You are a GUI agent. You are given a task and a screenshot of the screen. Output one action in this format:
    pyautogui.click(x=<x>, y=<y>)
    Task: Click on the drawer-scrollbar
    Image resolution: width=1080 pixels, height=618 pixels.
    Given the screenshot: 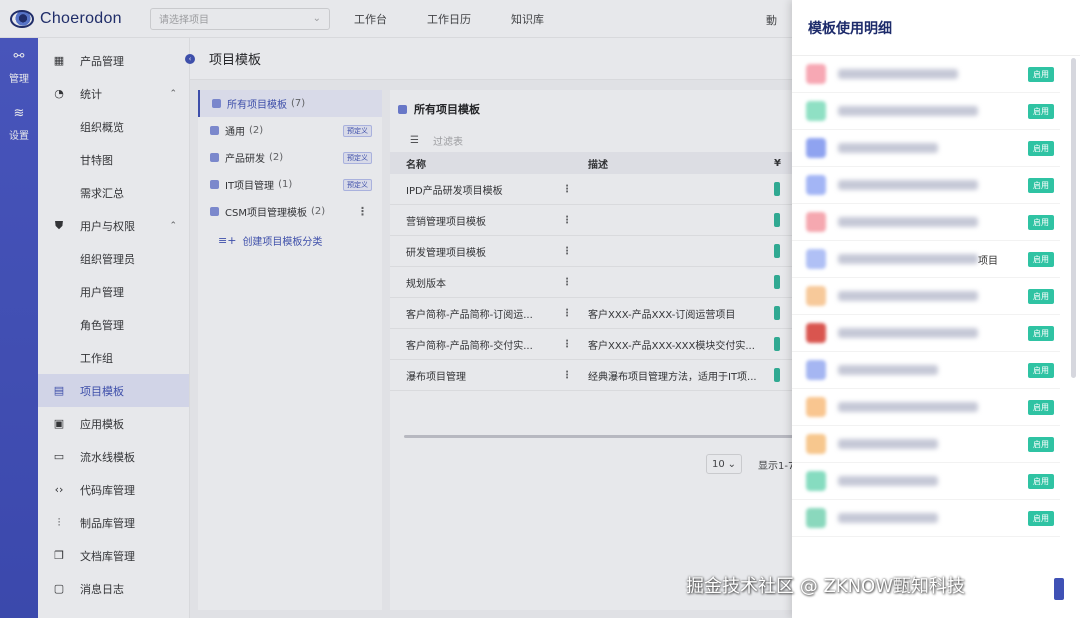 What is the action you would take?
    pyautogui.click(x=1073, y=218)
    